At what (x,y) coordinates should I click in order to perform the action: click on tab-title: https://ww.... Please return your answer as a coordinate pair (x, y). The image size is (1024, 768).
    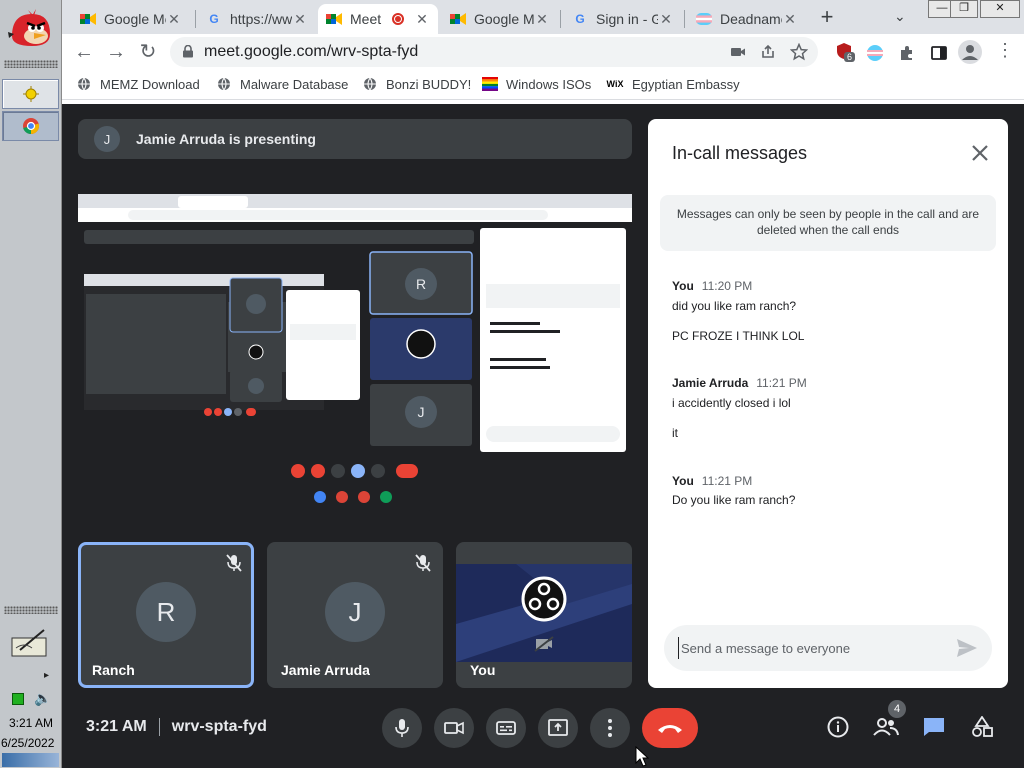
    Looking at the image, I should click on (261, 19).